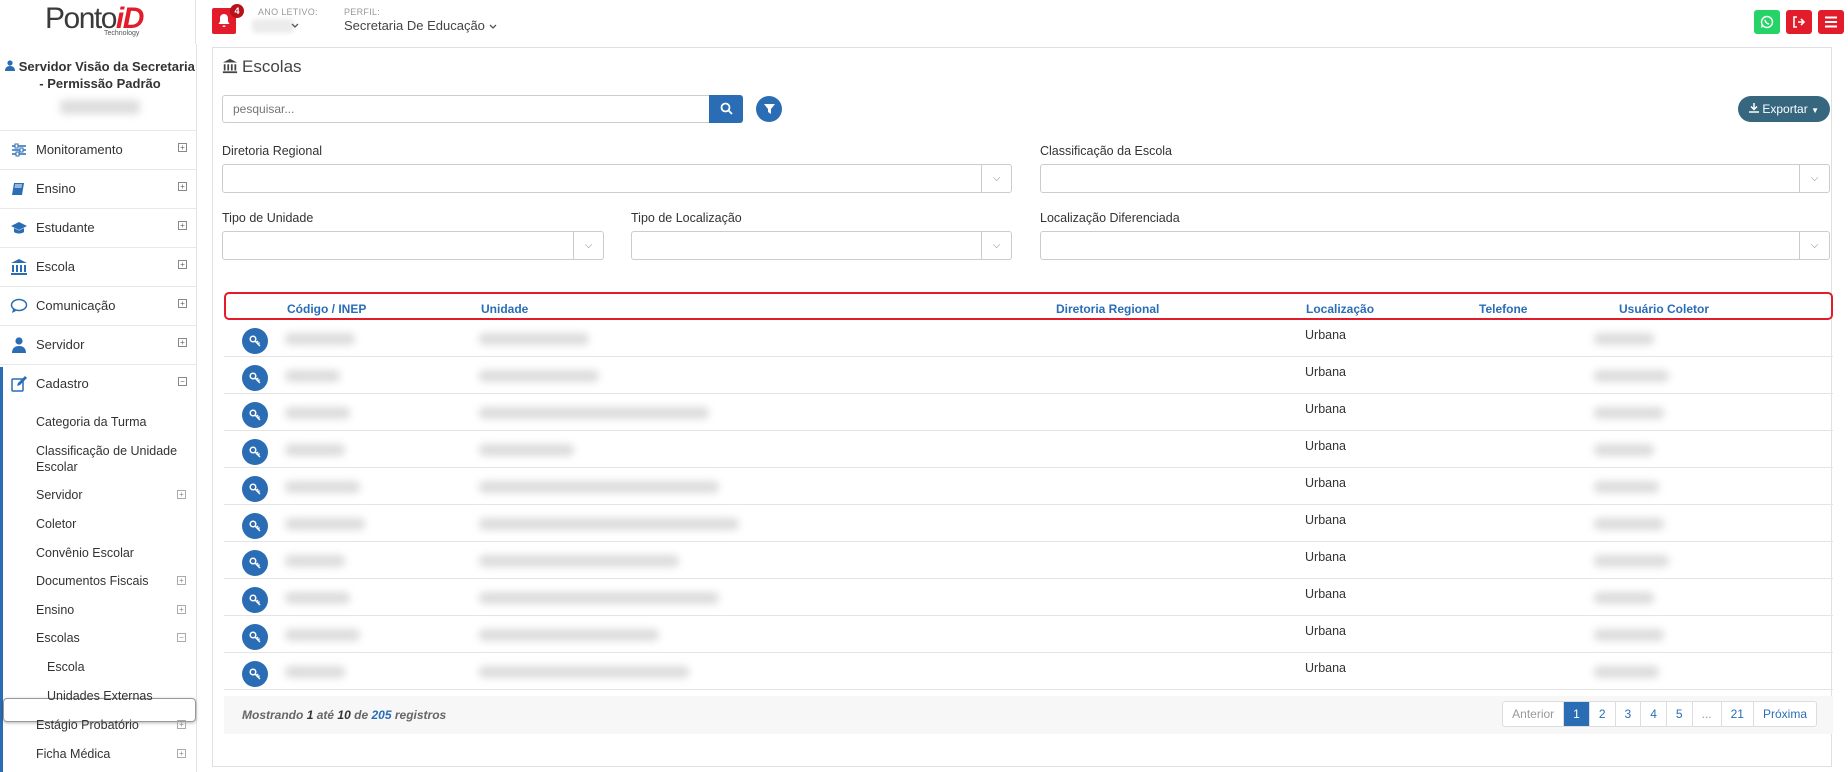 This screenshot has width=1848, height=772. I want to click on user-icon, so click(10, 65).